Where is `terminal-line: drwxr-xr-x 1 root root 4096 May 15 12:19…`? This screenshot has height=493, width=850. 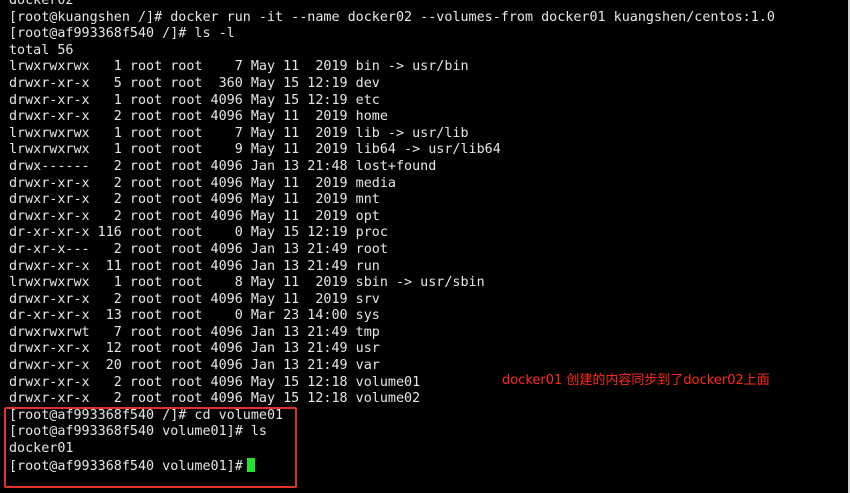 terminal-line: drwxr-xr-x 1 root root 4096 May 15 12:19… is located at coordinates (194, 100).